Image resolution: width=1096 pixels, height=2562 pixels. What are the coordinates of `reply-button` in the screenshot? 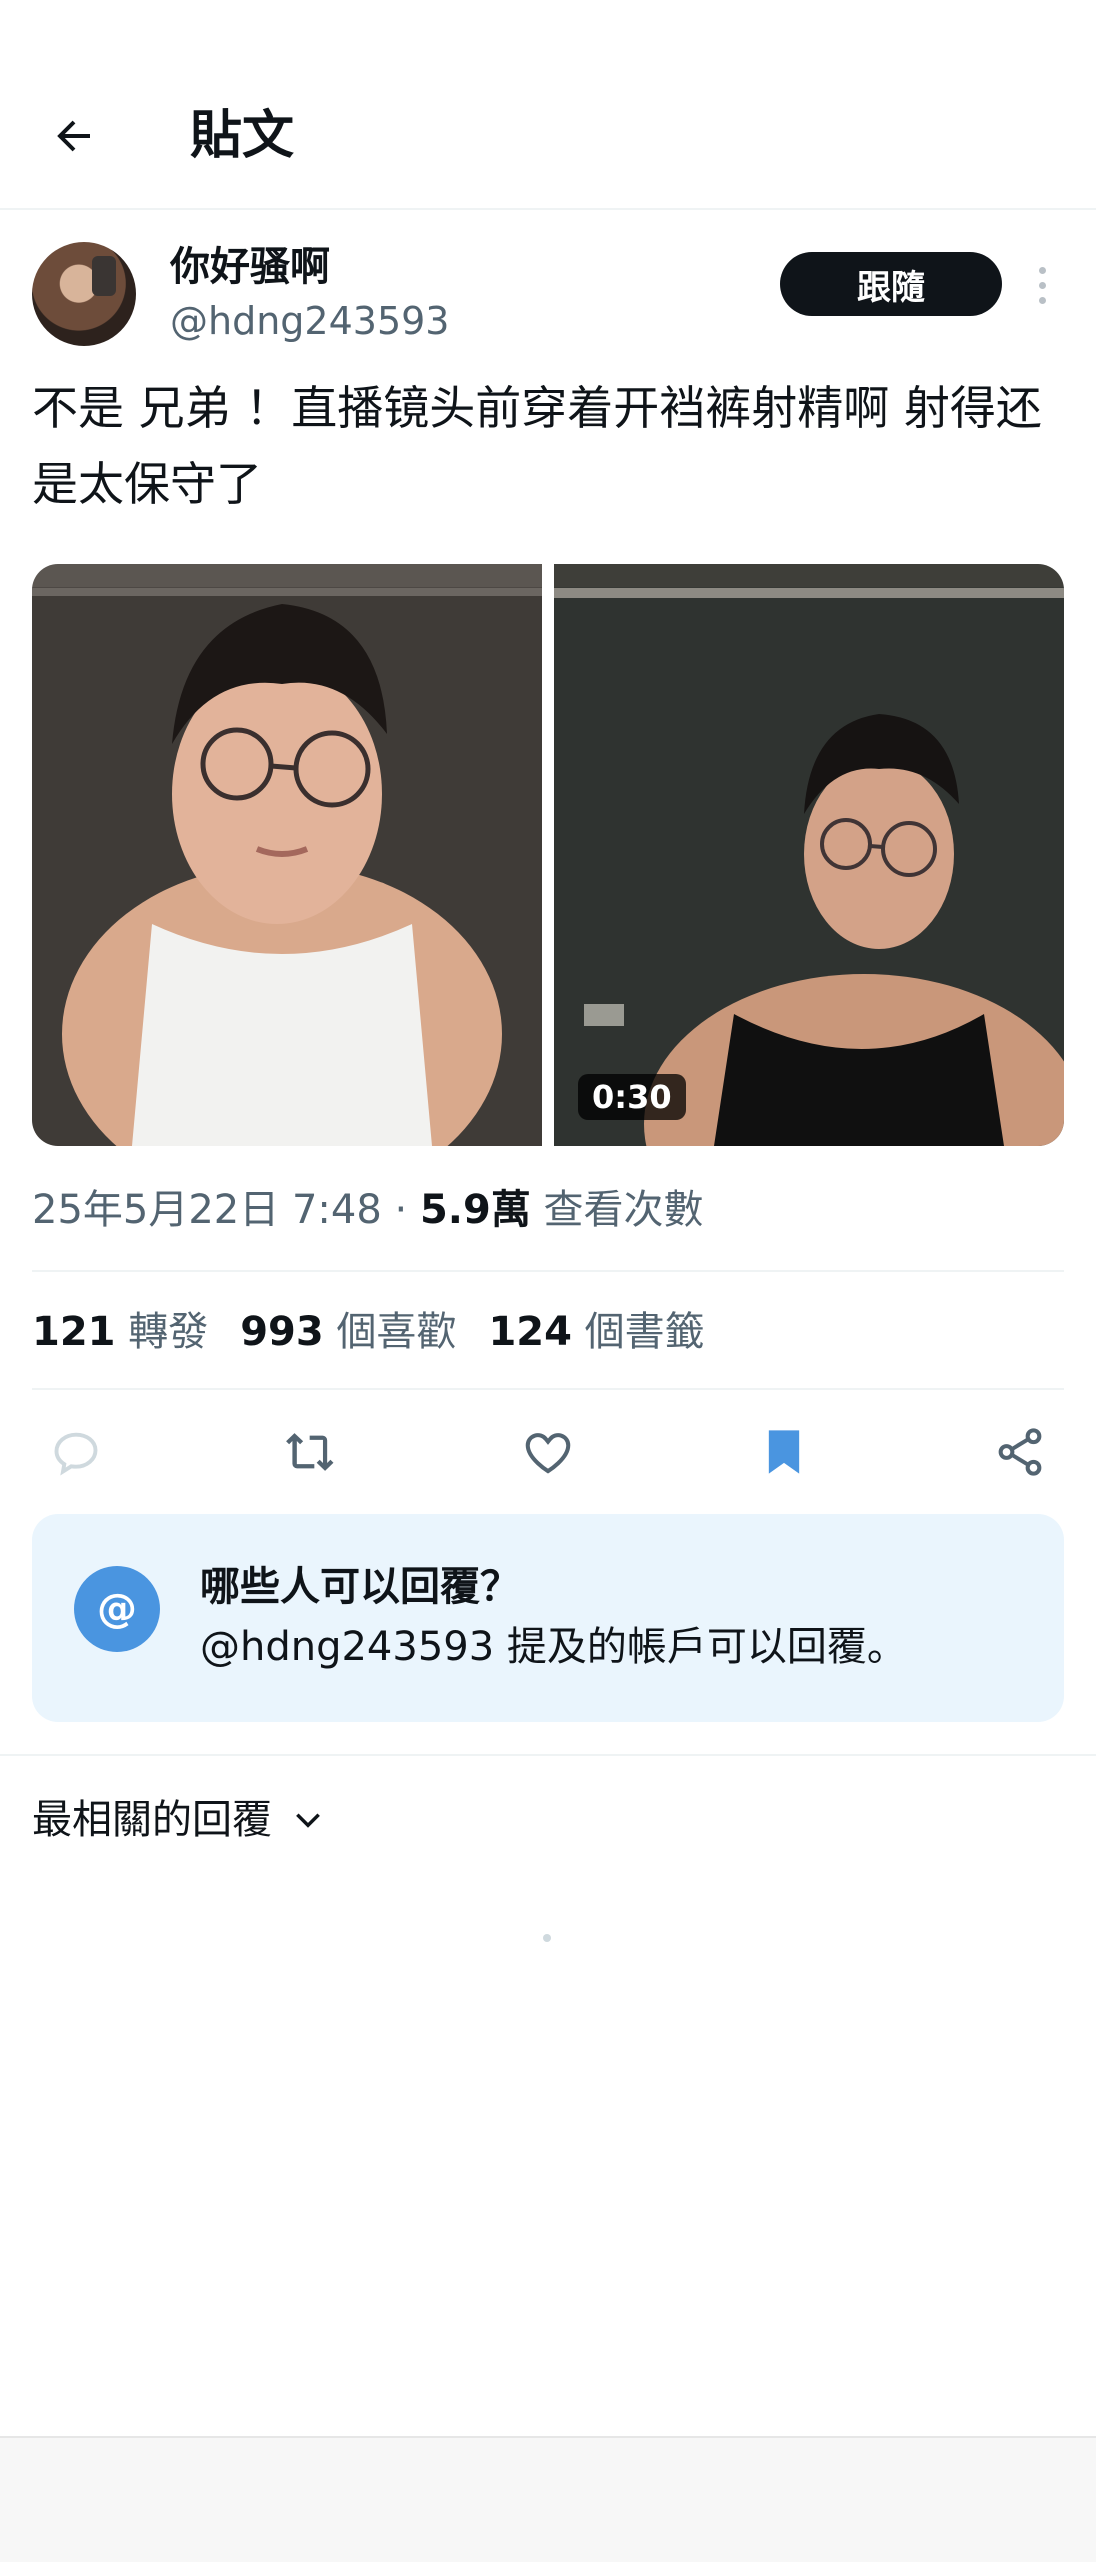 It's located at (76, 1452).